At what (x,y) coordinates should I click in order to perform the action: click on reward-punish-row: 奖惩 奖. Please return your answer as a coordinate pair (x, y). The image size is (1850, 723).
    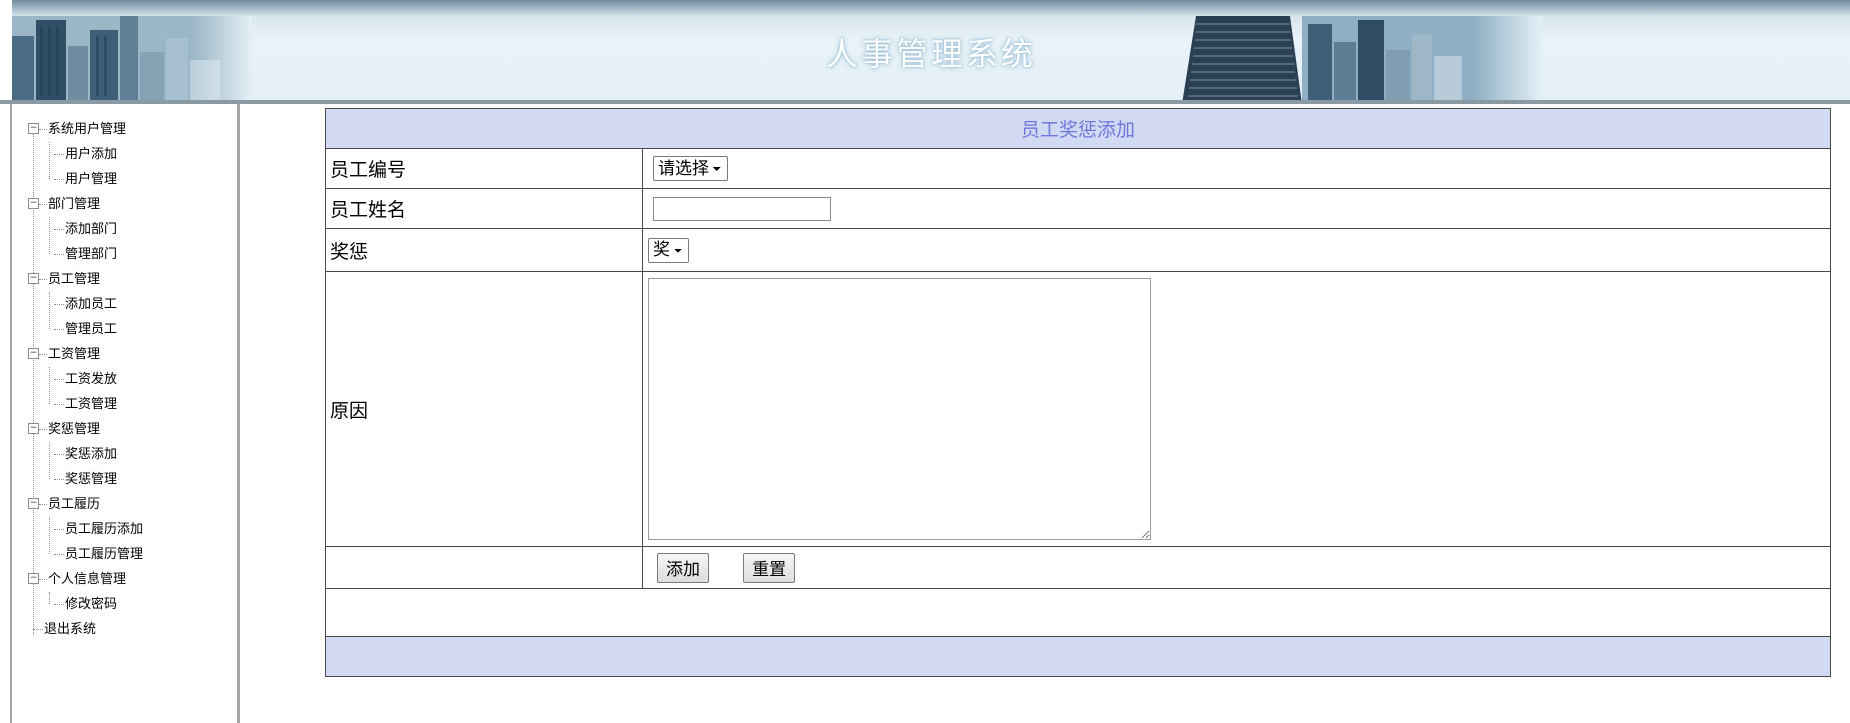
    Looking at the image, I should click on (1078, 250).